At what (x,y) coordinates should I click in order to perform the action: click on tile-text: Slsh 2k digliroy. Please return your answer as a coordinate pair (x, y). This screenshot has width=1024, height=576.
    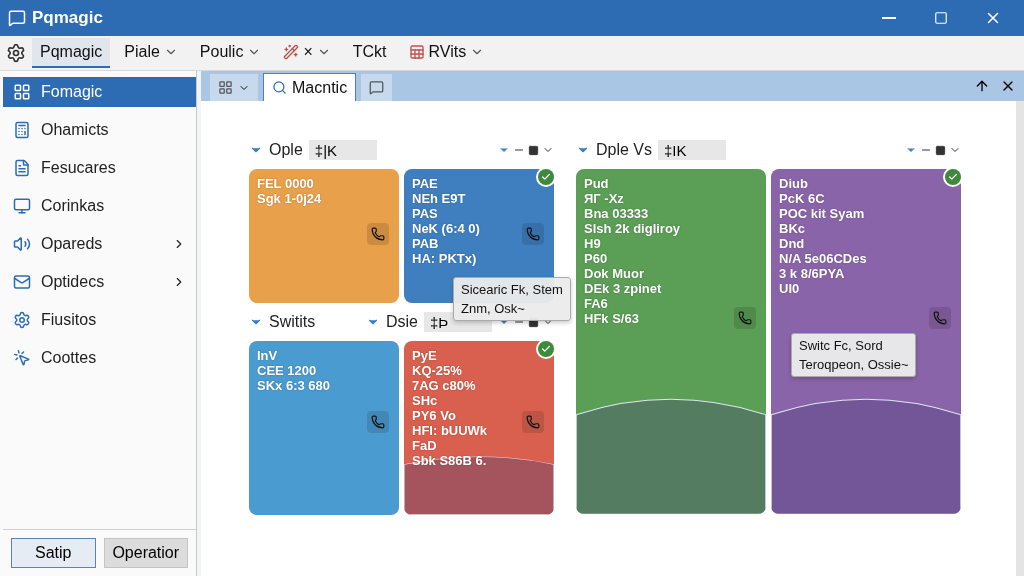
    Looking at the image, I should click on (632, 228).